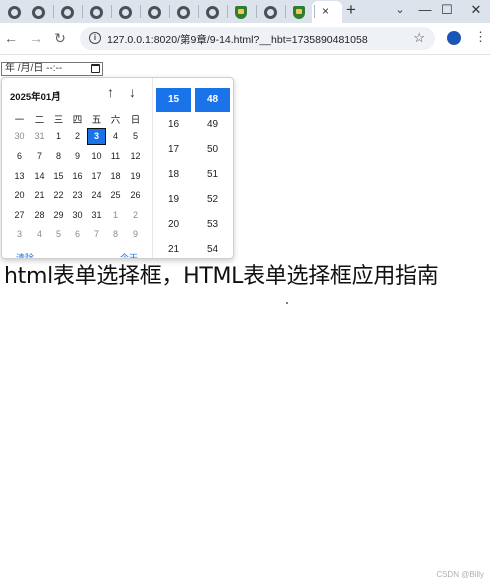 This screenshot has height=582, width=490. I want to click on calendar-day: 11, so click(115, 156).